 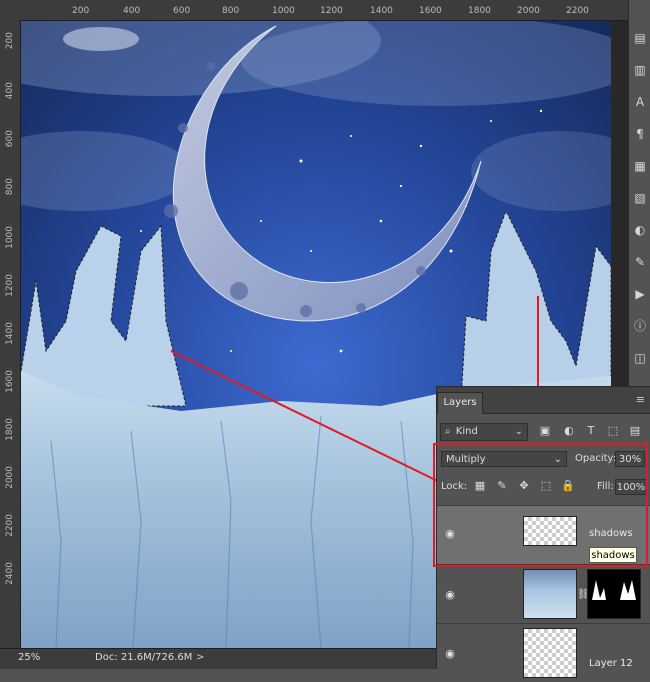 What do you see at coordinates (466, 431) in the screenshot?
I see `filter-kind-label: Kind` at bounding box center [466, 431].